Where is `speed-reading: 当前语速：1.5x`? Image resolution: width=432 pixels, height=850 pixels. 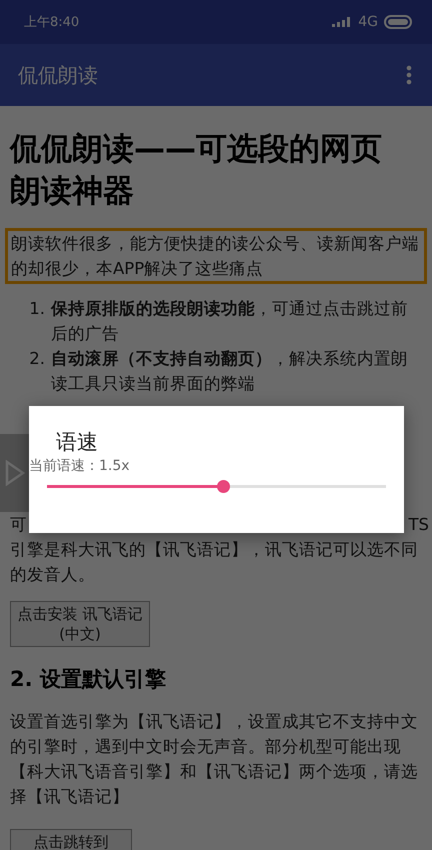
speed-reading: 当前语速：1.5x is located at coordinates (79, 466).